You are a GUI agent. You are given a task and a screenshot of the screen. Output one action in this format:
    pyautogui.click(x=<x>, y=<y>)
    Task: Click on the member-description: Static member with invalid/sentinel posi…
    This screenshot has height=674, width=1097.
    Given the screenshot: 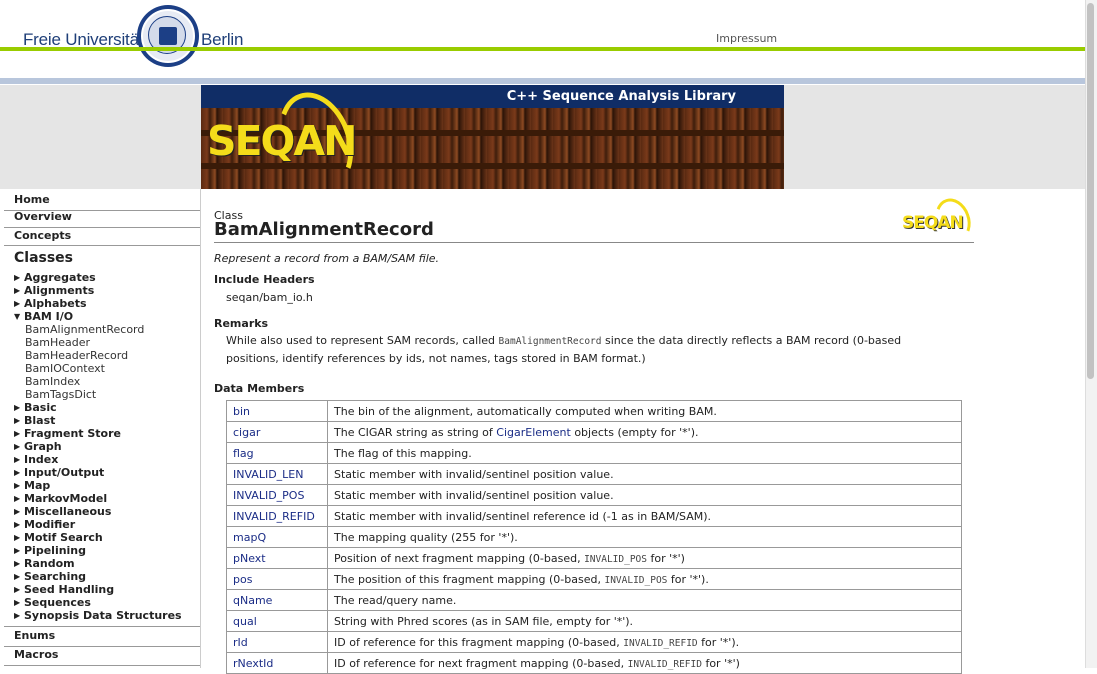 What is the action you would take?
    pyautogui.click(x=644, y=474)
    